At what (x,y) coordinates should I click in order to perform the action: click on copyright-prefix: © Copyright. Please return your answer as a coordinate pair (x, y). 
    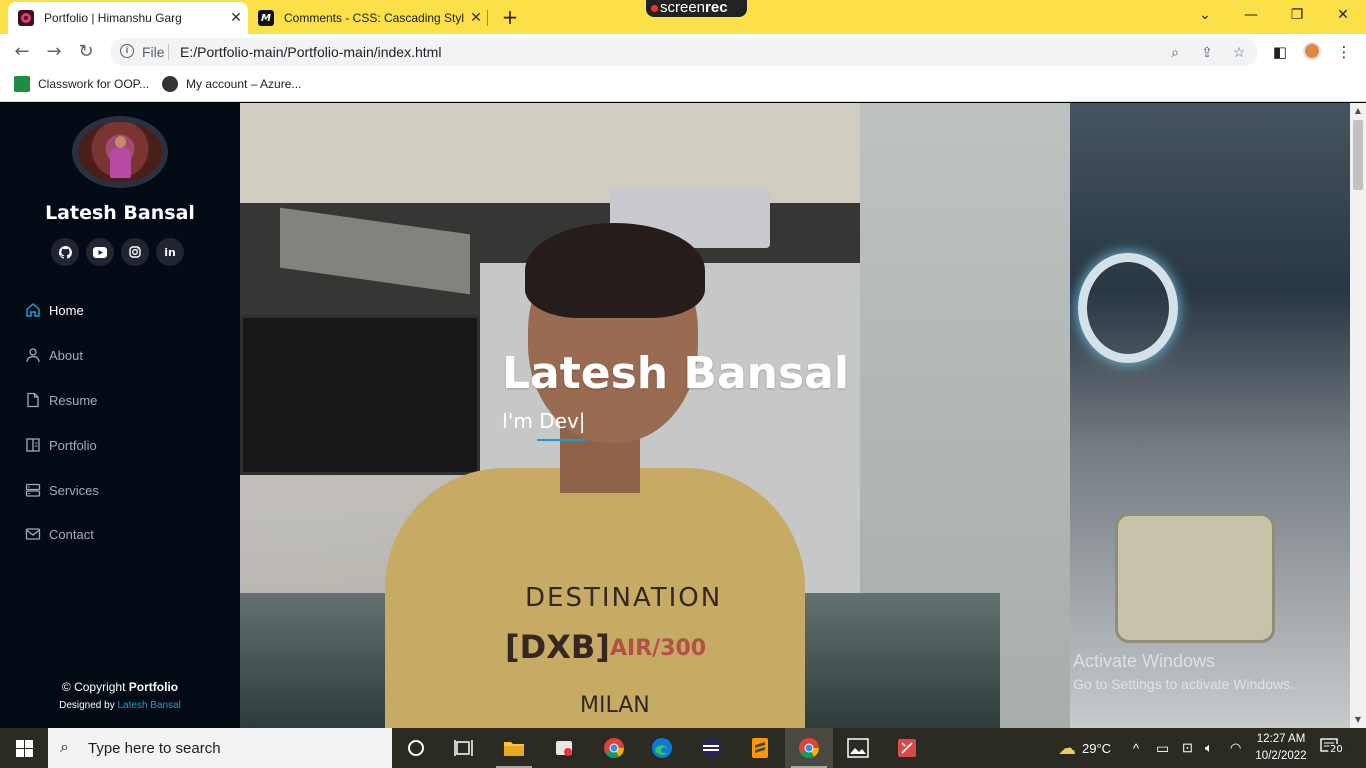
    Looking at the image, I should click on (93, 687).